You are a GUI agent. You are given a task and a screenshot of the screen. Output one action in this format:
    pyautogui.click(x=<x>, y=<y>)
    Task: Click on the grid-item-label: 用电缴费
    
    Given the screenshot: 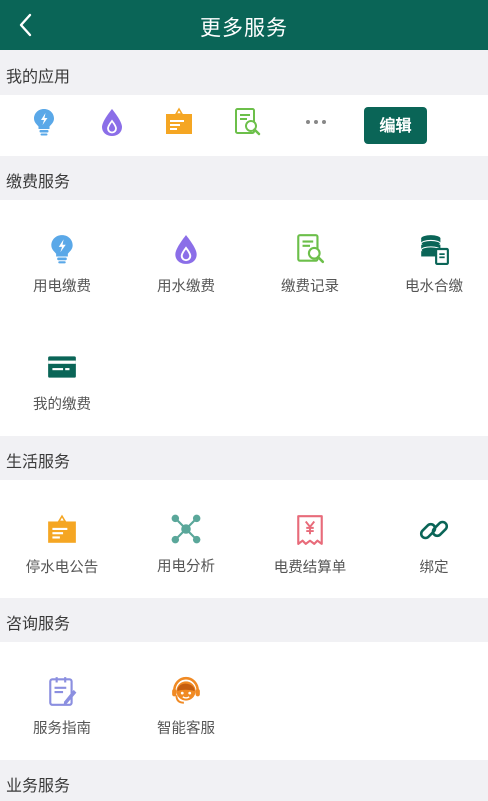 What is the action you would take?
    pyautogui.click(x=62, y=287)
    